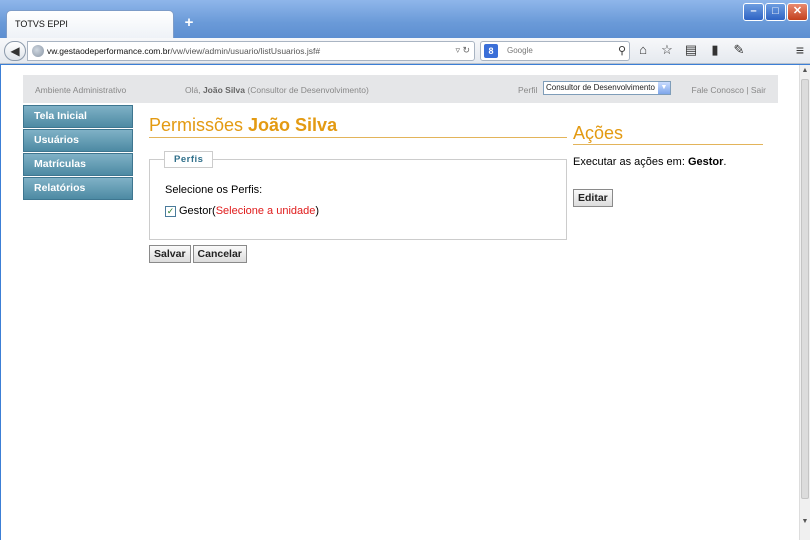  I want to click on search-icon: ⚲, so click(622, 50).